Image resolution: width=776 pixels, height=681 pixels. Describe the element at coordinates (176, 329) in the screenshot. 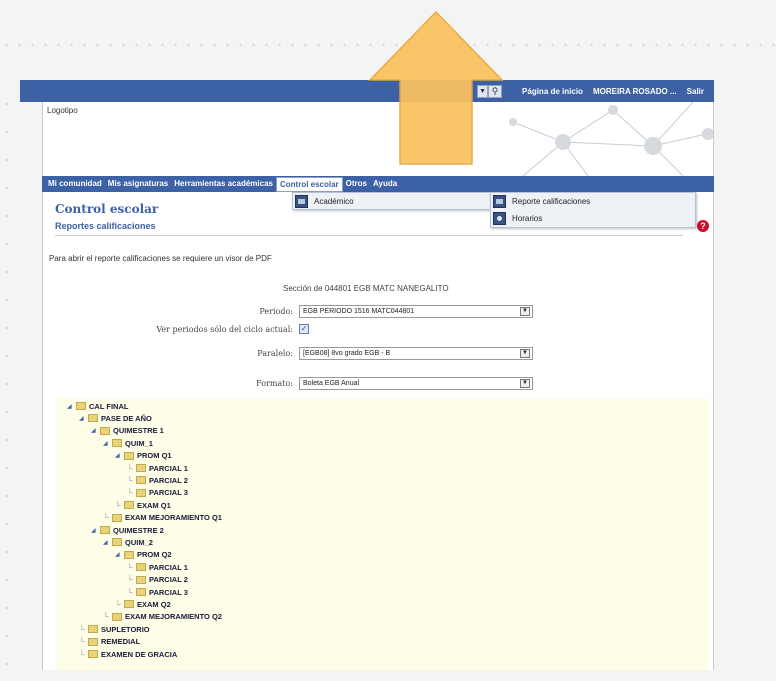

I see `ciclo-row: Ver periodos sólo del ciclo actual: ✓` at that location.